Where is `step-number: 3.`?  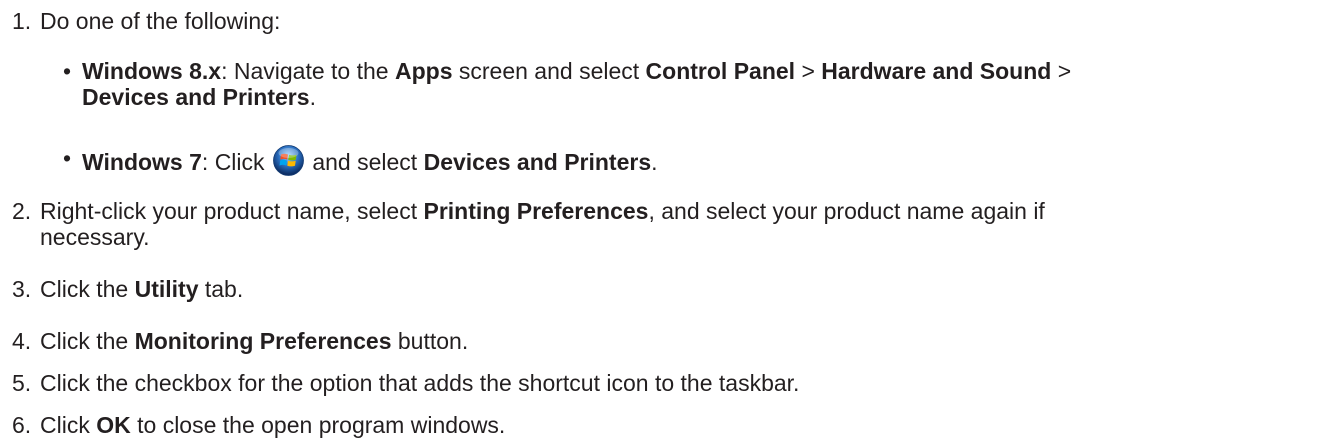
step-number: 3. is located at coordinates (22, 289).